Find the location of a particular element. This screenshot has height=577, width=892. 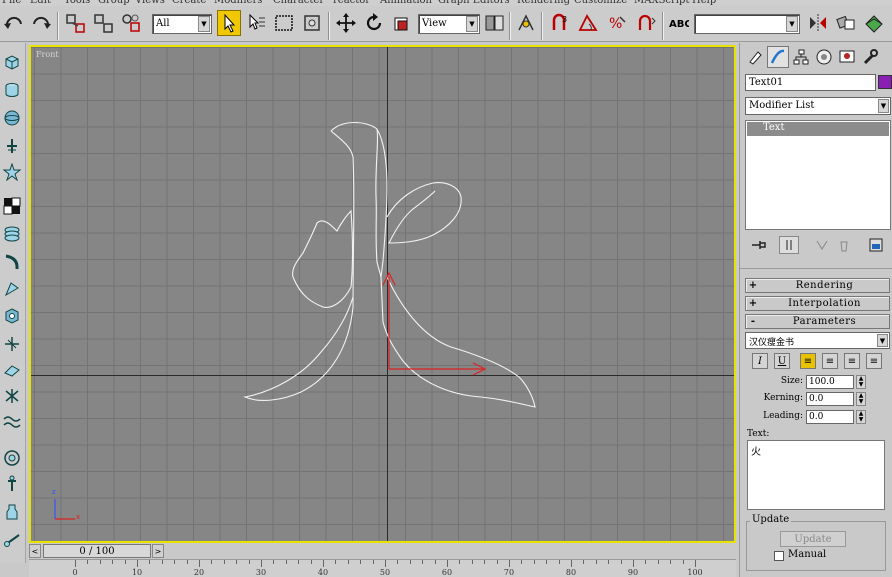

mirror-icon is located at coordinates (818, 23).